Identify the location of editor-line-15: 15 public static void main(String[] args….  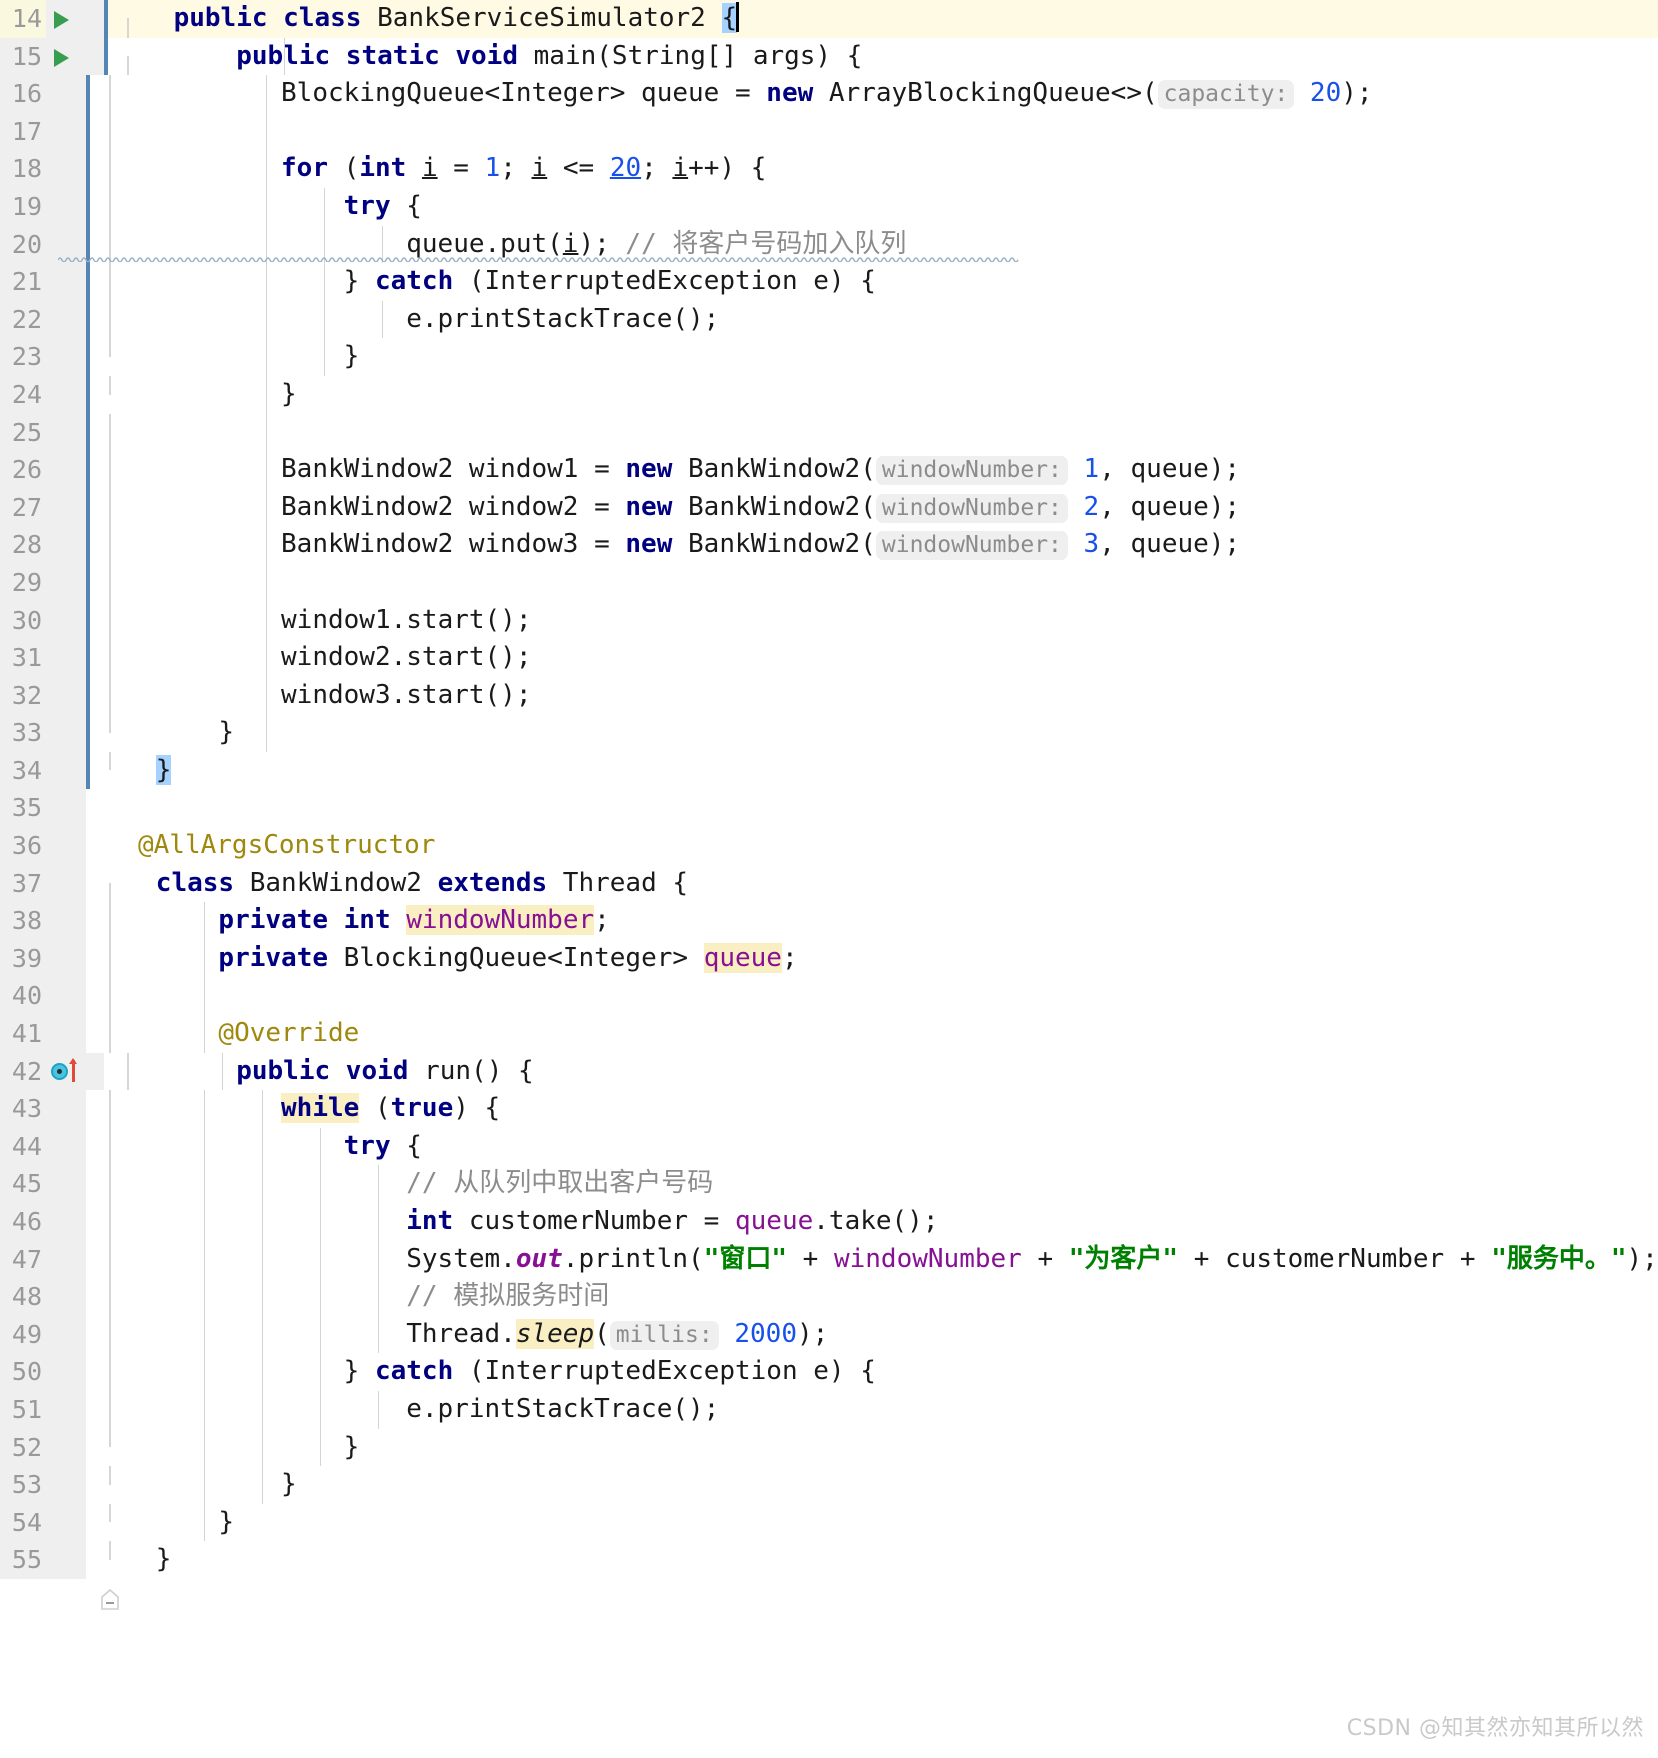
(829, 71).